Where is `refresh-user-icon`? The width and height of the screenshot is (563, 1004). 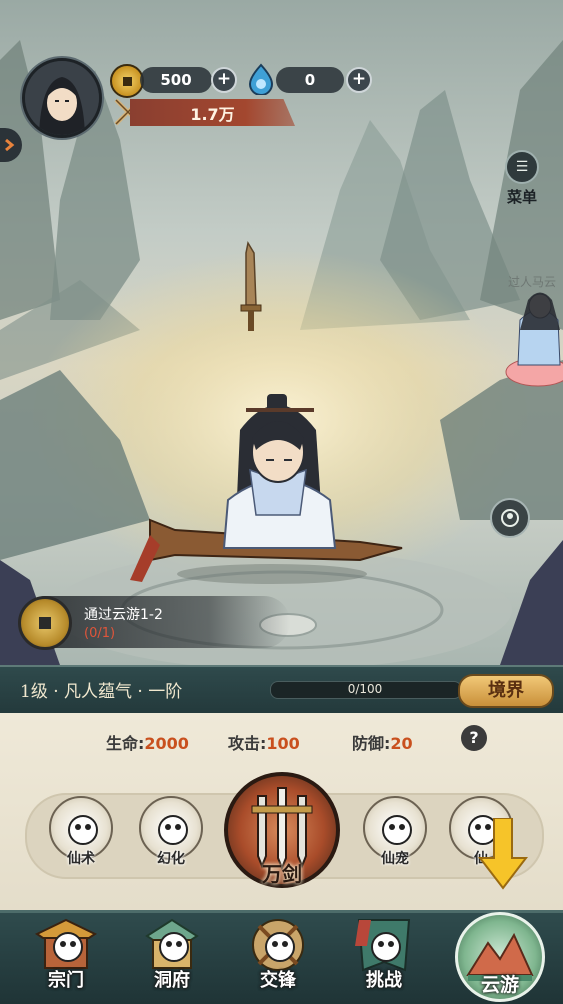
refresh-user-icon is located at coordinates (510, 518).